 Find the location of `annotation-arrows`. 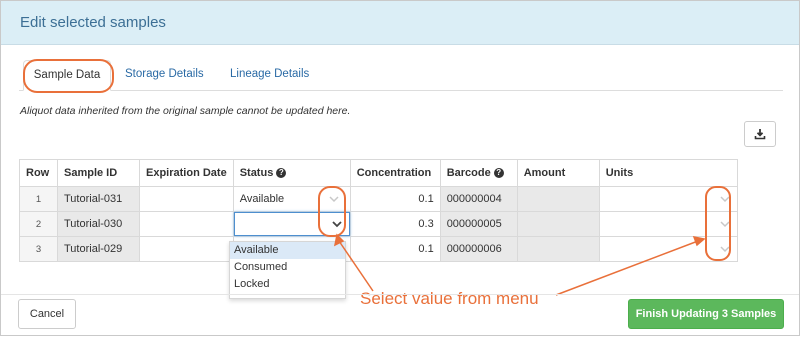

annotation-arrows is located at coordinates (519, 264).